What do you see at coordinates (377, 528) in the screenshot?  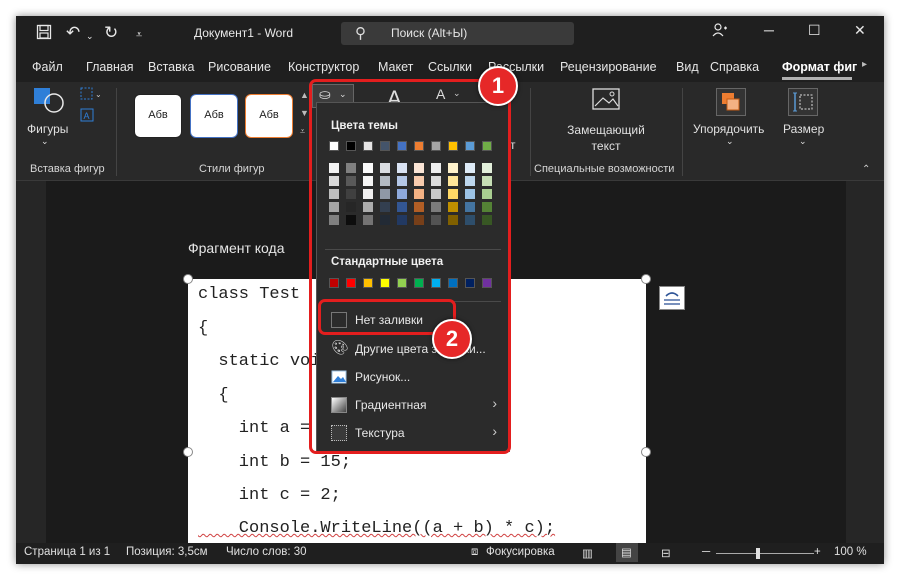 I see `code-line: Console.WriteLine((a + b) * c);` at bounding box center [377, 528].